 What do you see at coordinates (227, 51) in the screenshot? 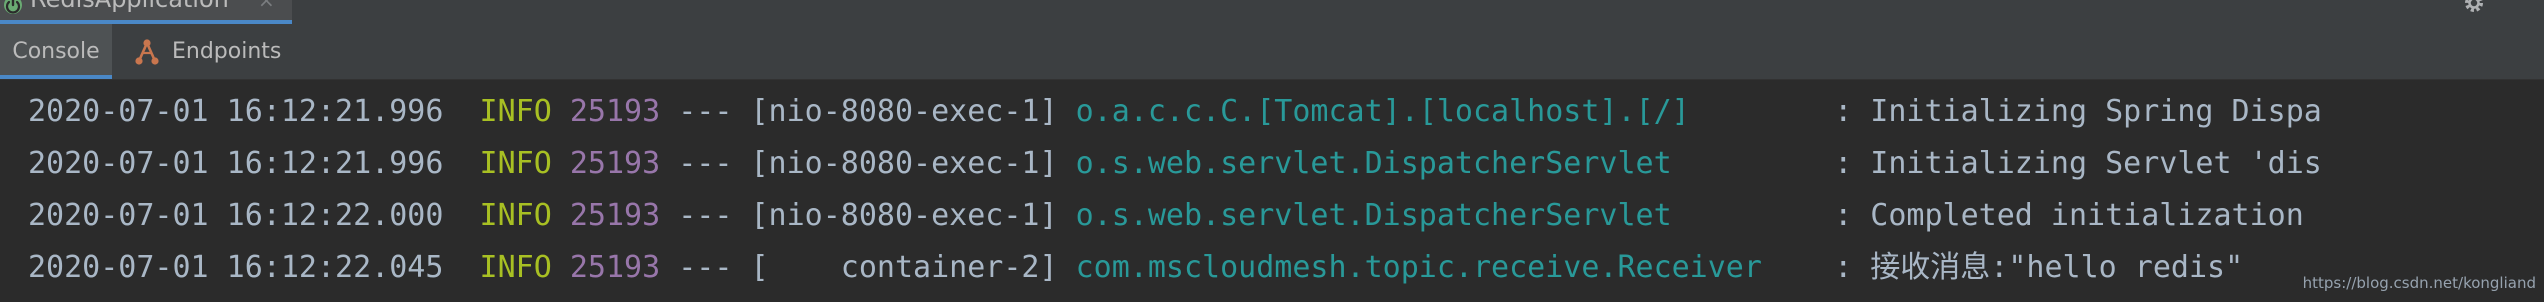
I see `tab-endpoints-label: Endpoints` at bounding box center [227, 51].